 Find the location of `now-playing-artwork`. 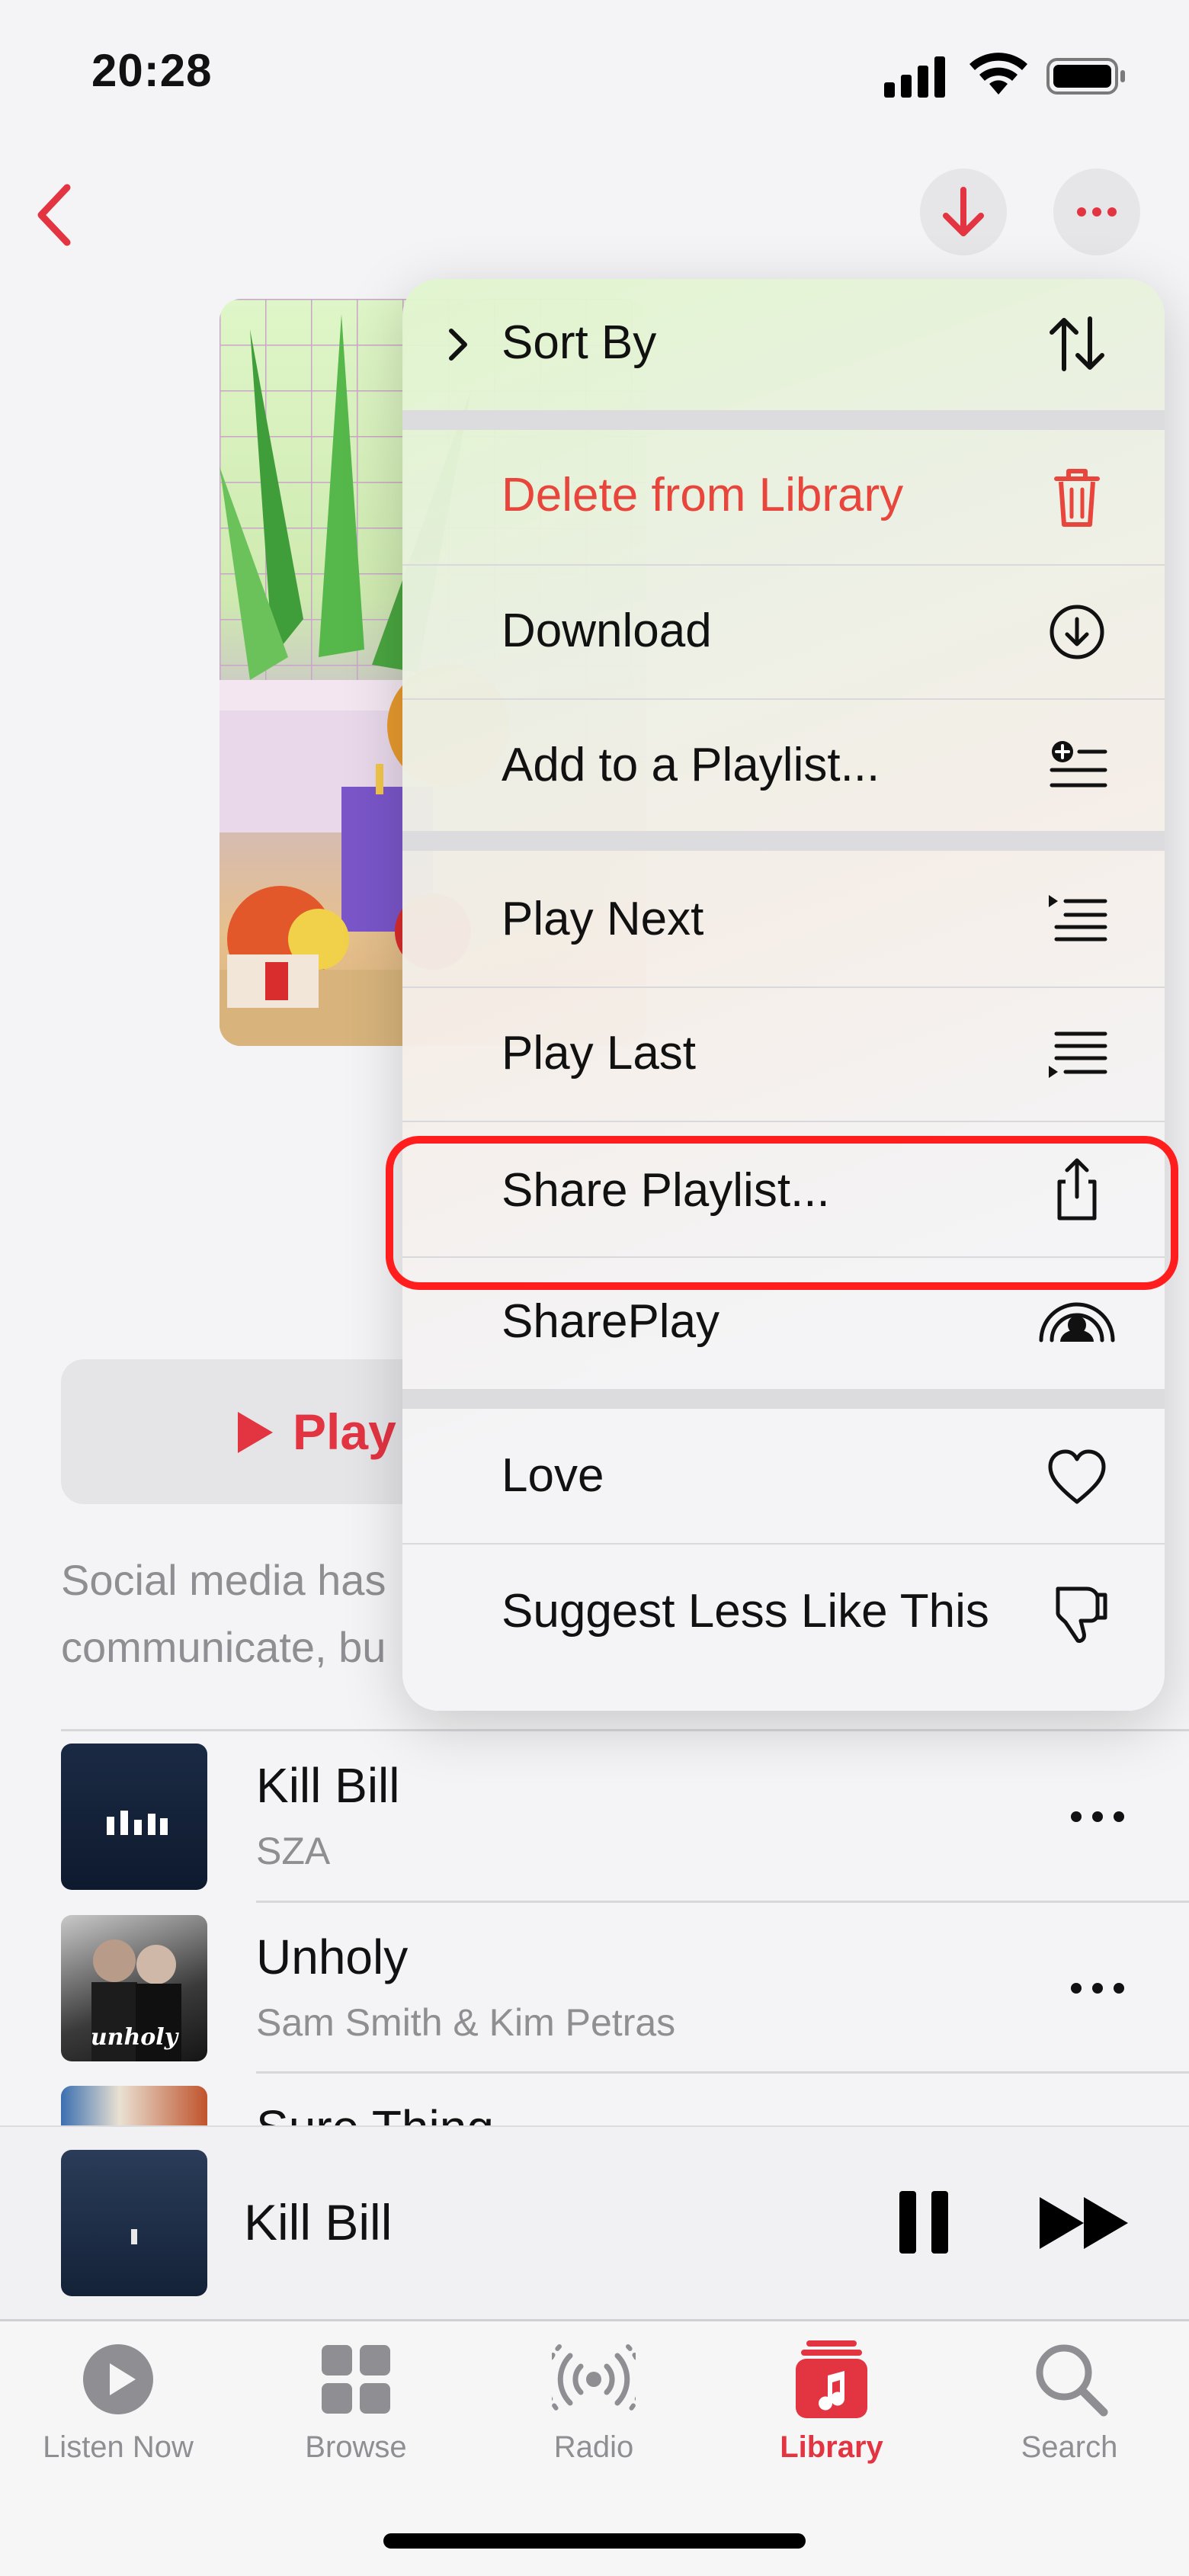

now-playing-artwork is located at coordinates (134, 2223).